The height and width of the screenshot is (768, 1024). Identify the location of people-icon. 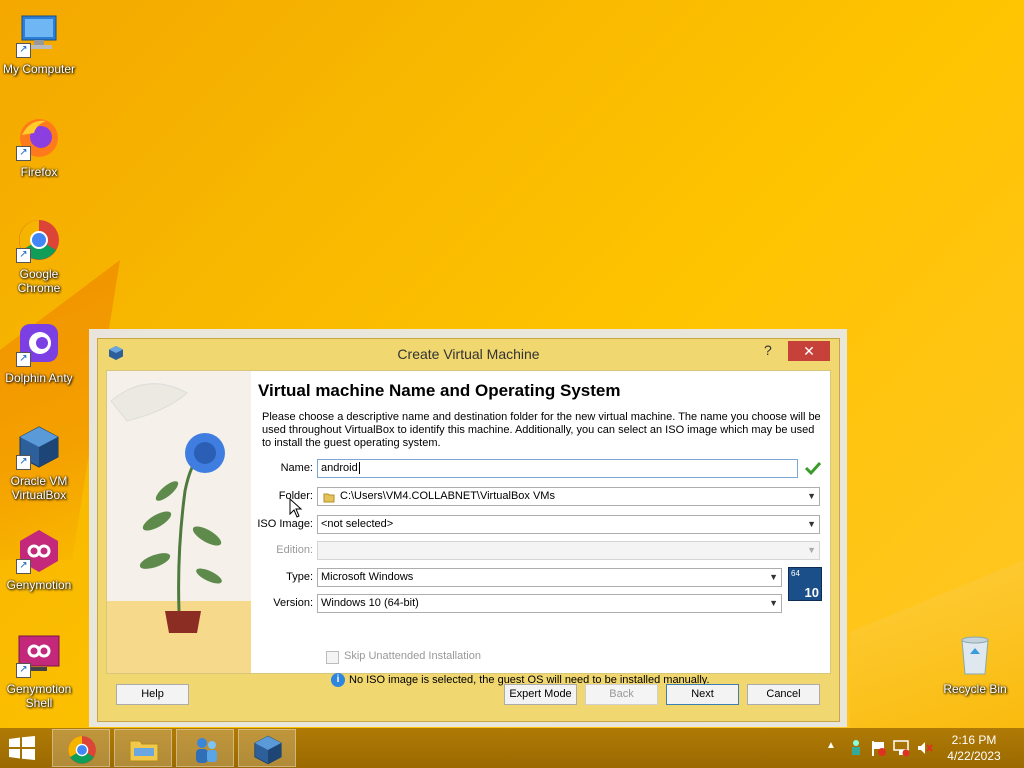
(206, 750).